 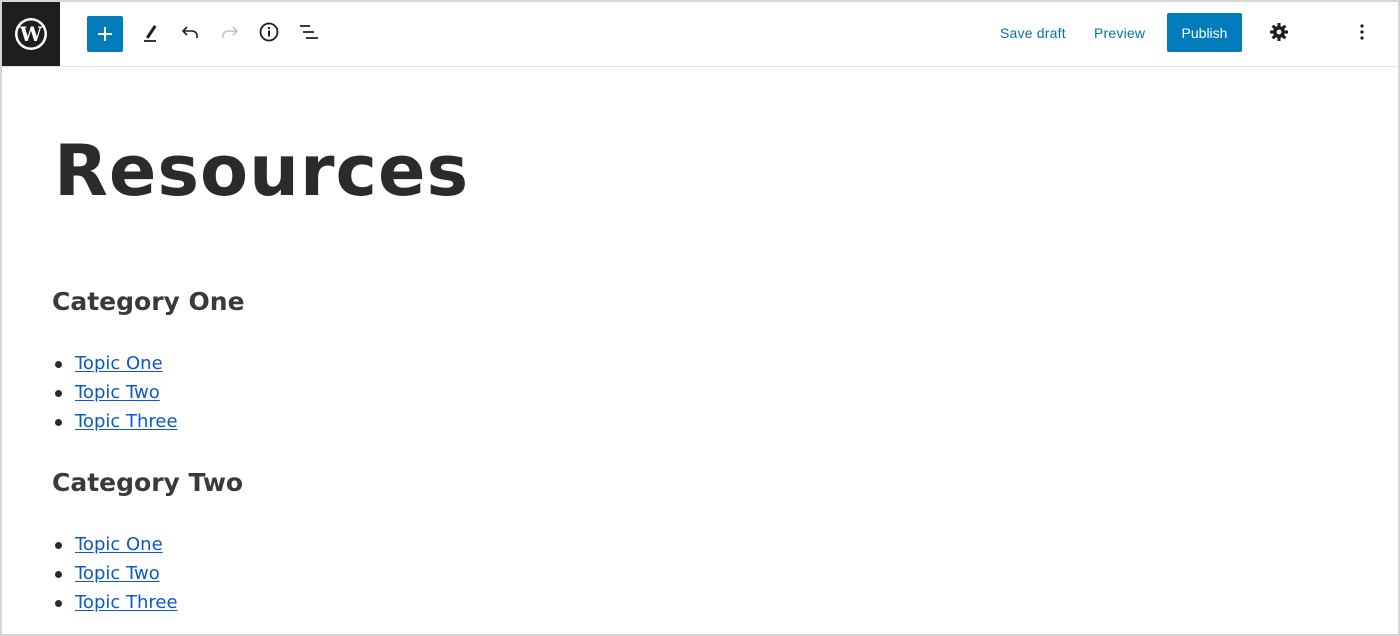 I want to click on publish-button: Publish, so click(x=1204, y=32).